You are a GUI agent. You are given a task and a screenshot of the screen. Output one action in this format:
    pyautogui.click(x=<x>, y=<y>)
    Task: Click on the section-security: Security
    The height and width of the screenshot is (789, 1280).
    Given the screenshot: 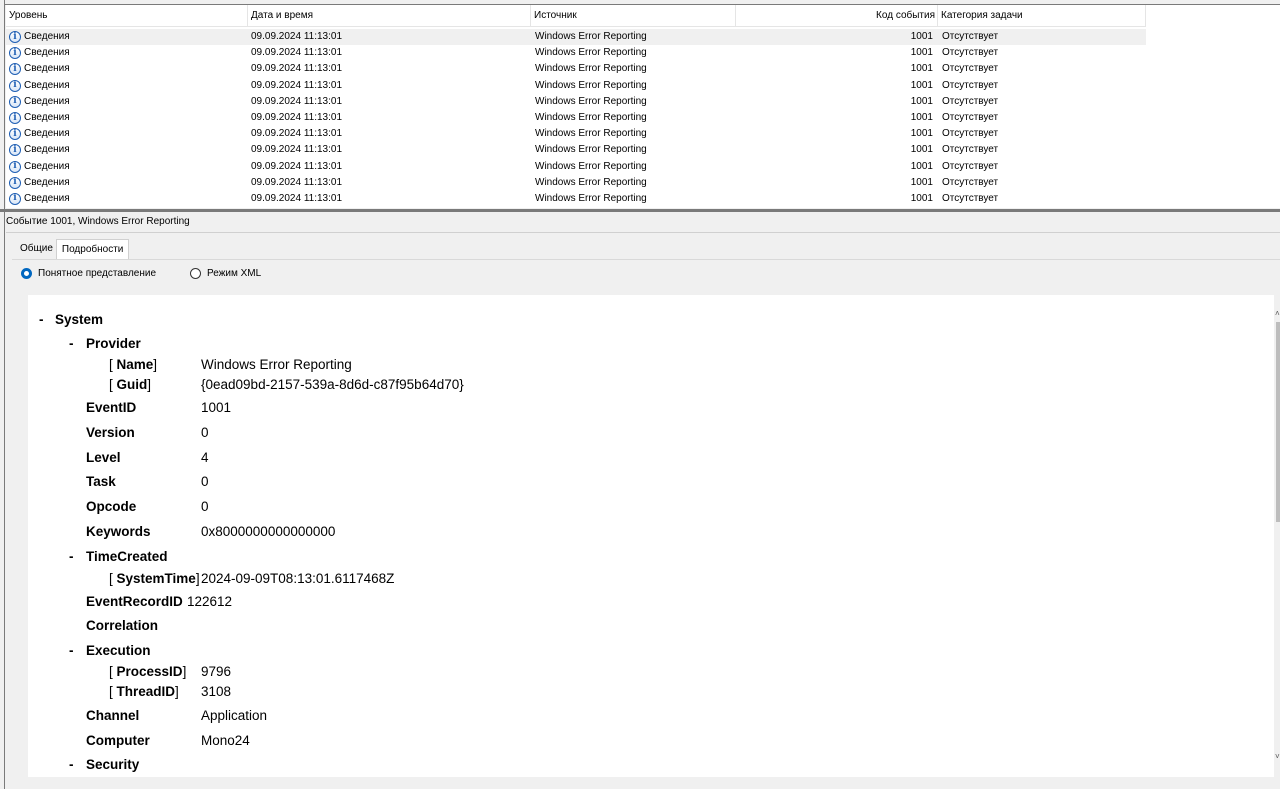 What is the action you would take?
    pyautogui.click(x=113, y=764)
    